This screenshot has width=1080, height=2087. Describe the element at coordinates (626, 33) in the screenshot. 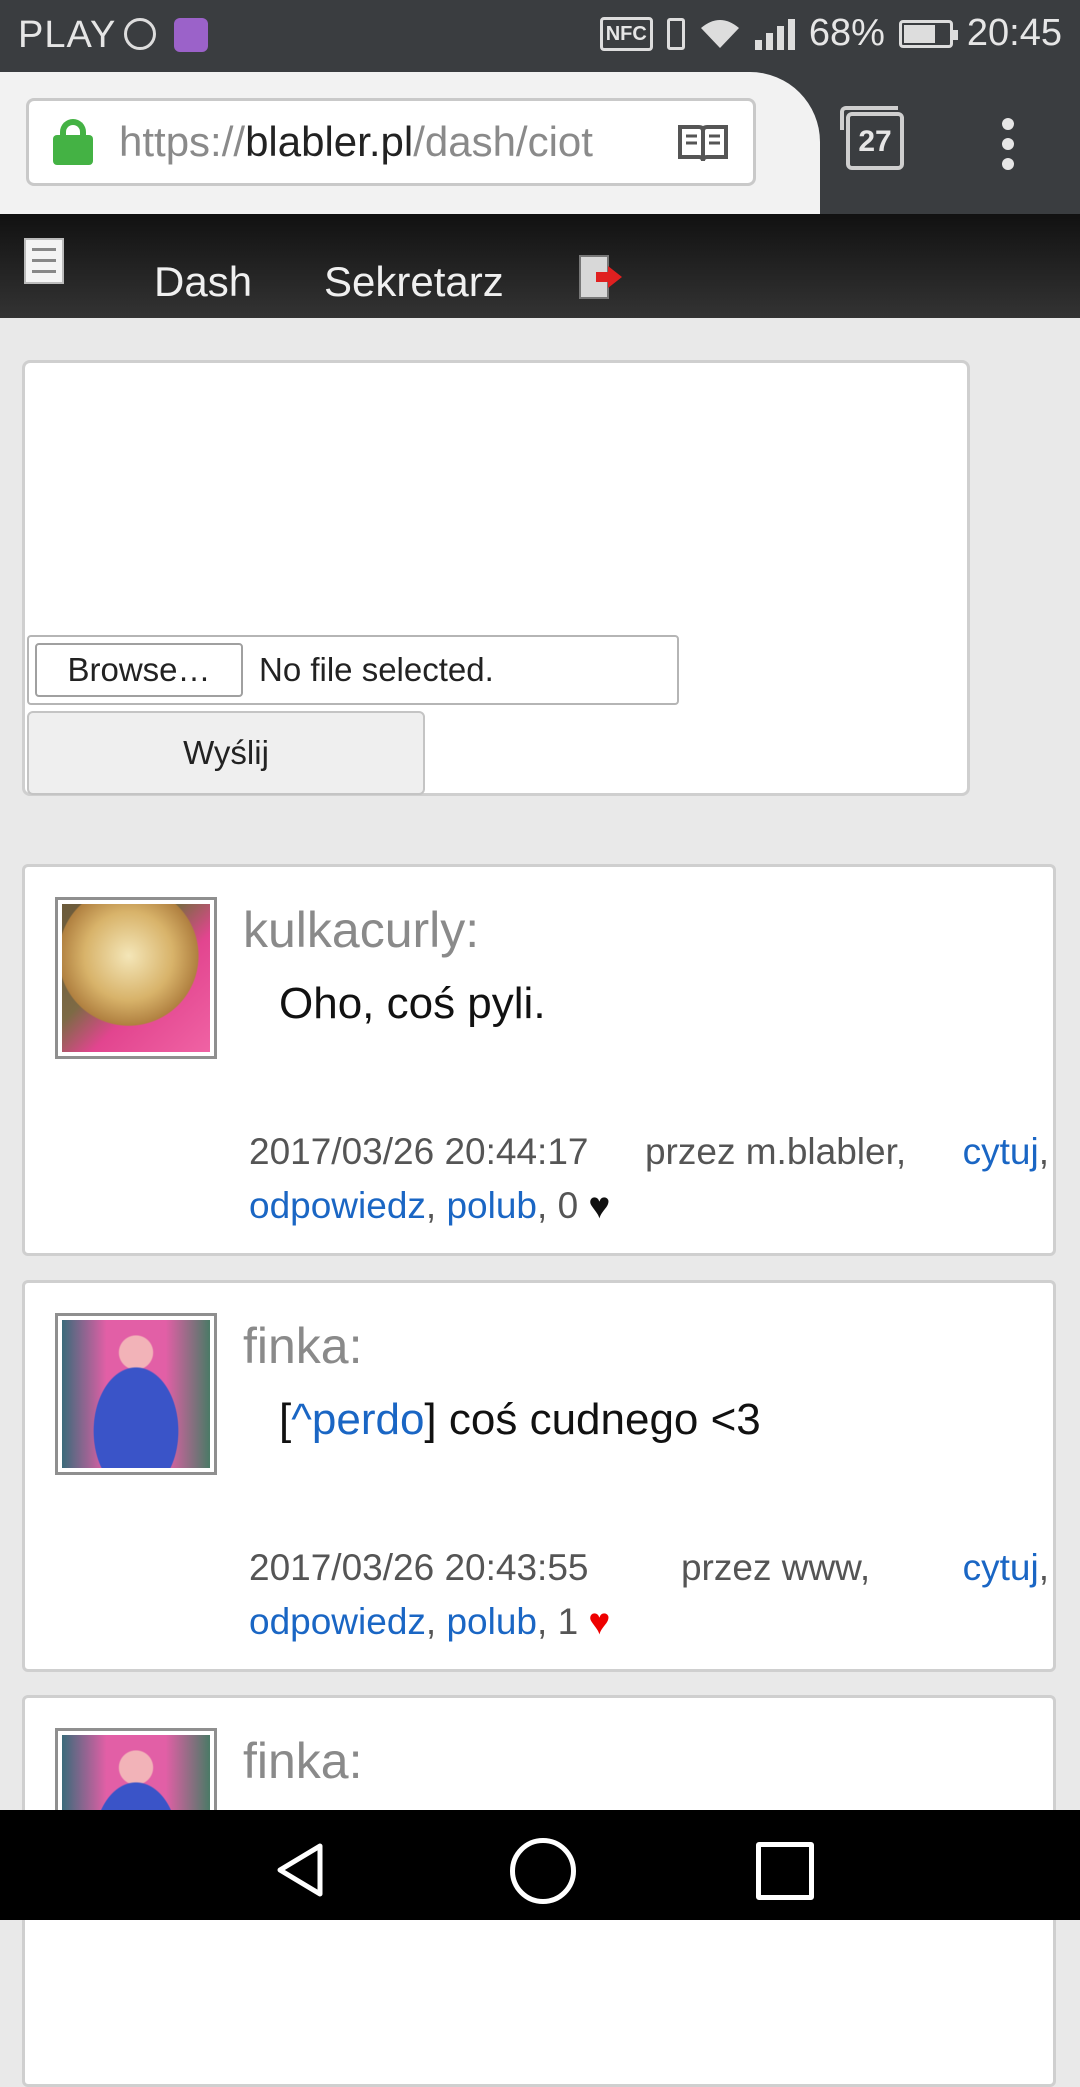

I see `nfc-icon: NFC` at that location.